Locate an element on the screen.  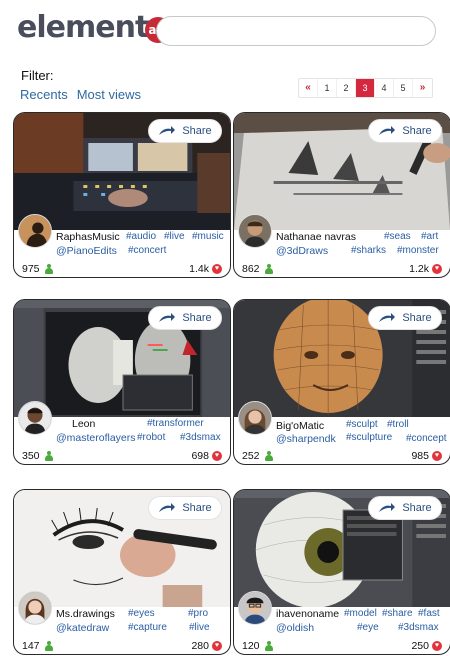
view-count-value: 975 is located at coordinates (31, 269).